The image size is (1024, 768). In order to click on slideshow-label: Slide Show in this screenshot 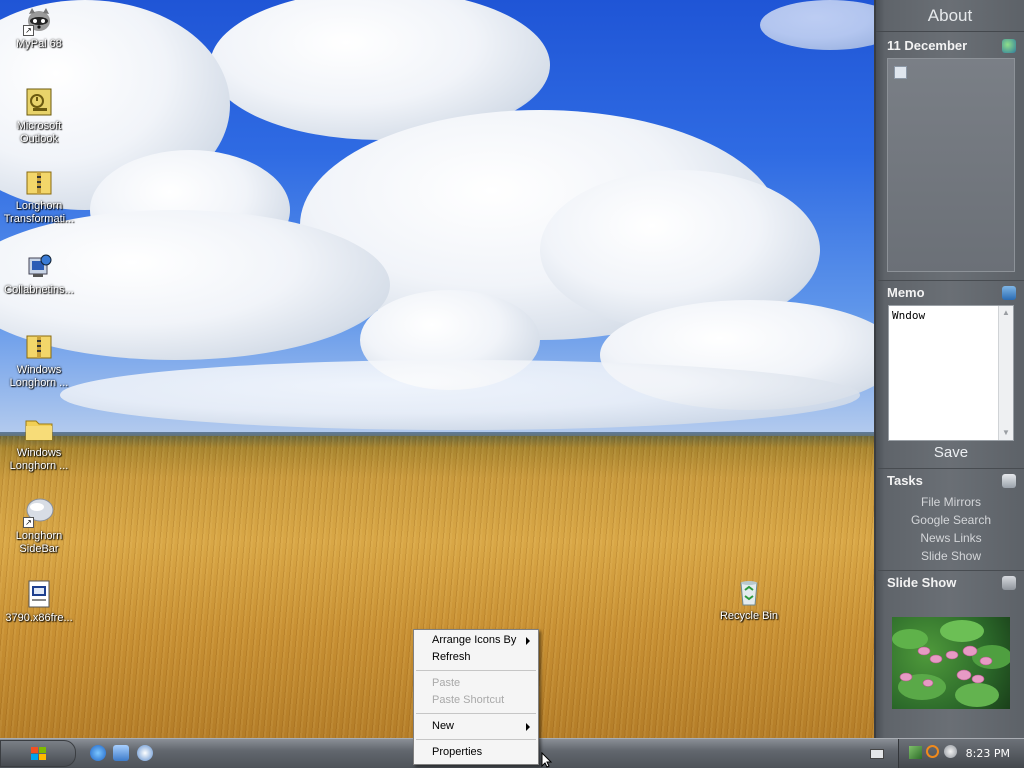, I will do `click(922, 582)`.